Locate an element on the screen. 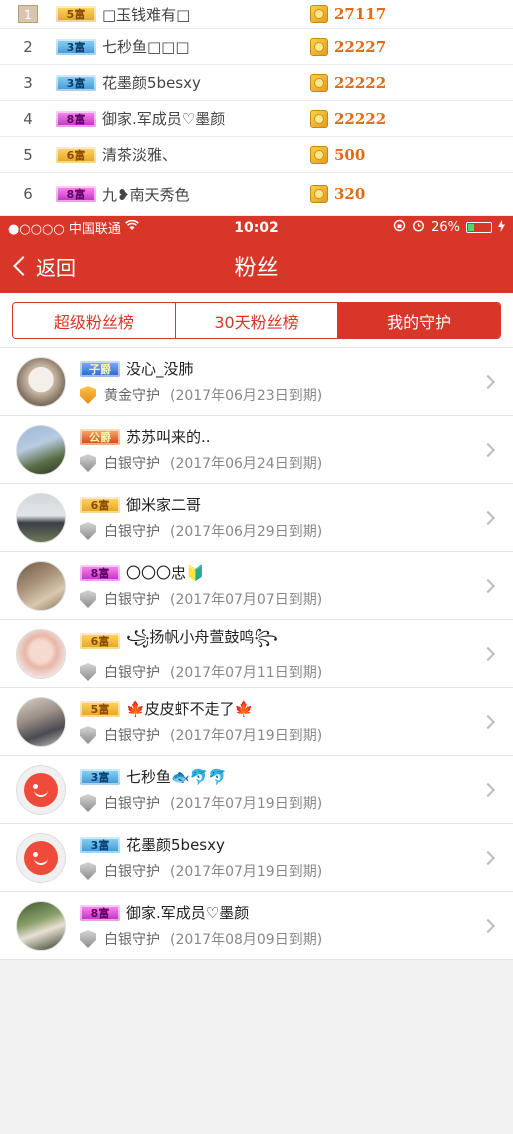 The width and height of the screenshot is (513, 1134). ranking-name: 清茶淡雅、 is located at coordinates (140, 155).